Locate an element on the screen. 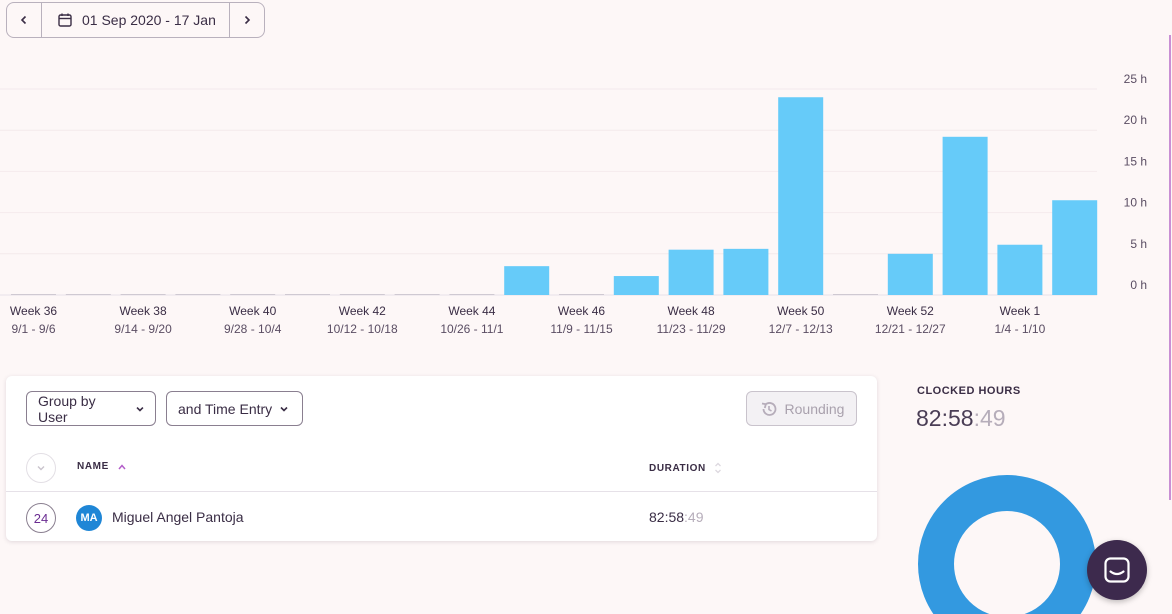 The image size is (1172, 614). x-range-label: 10/26 - 11/1 is located at coordinates (471, 329).